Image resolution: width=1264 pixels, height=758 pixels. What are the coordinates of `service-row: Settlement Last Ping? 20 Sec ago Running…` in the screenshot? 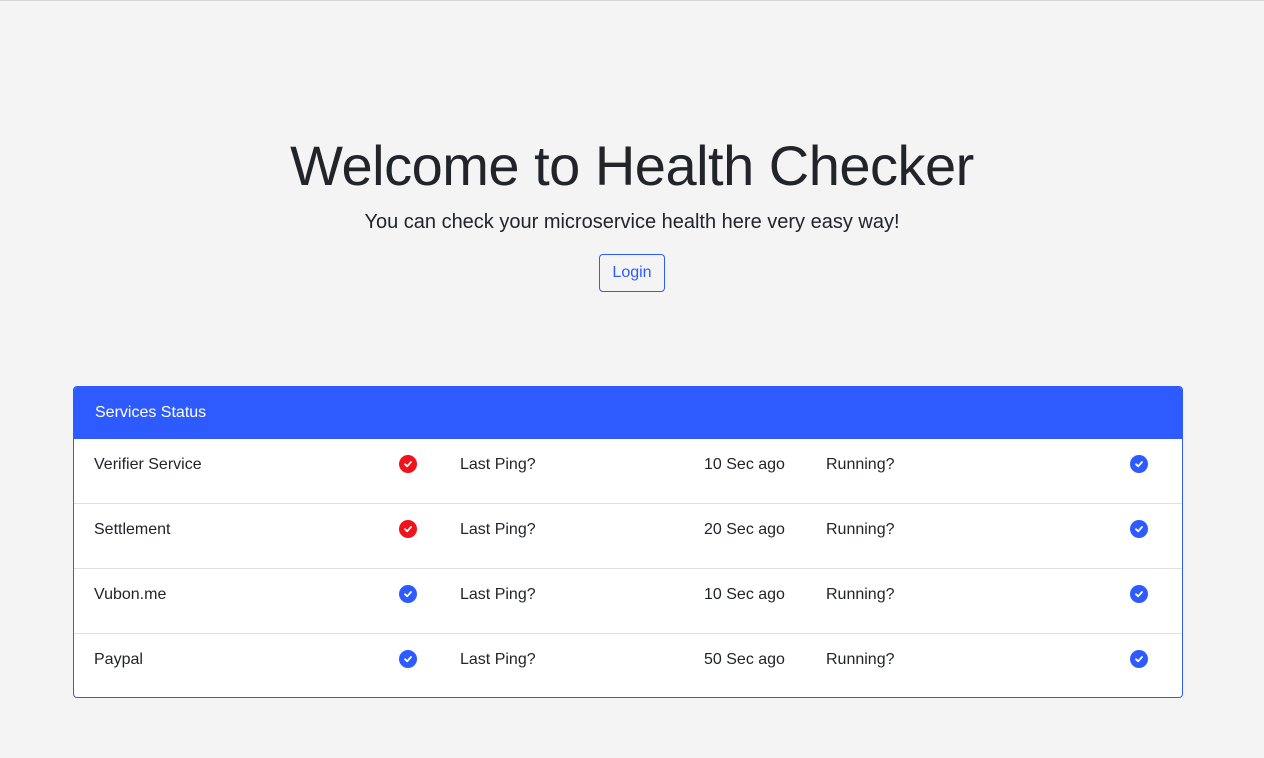 It's located at (628, 536).